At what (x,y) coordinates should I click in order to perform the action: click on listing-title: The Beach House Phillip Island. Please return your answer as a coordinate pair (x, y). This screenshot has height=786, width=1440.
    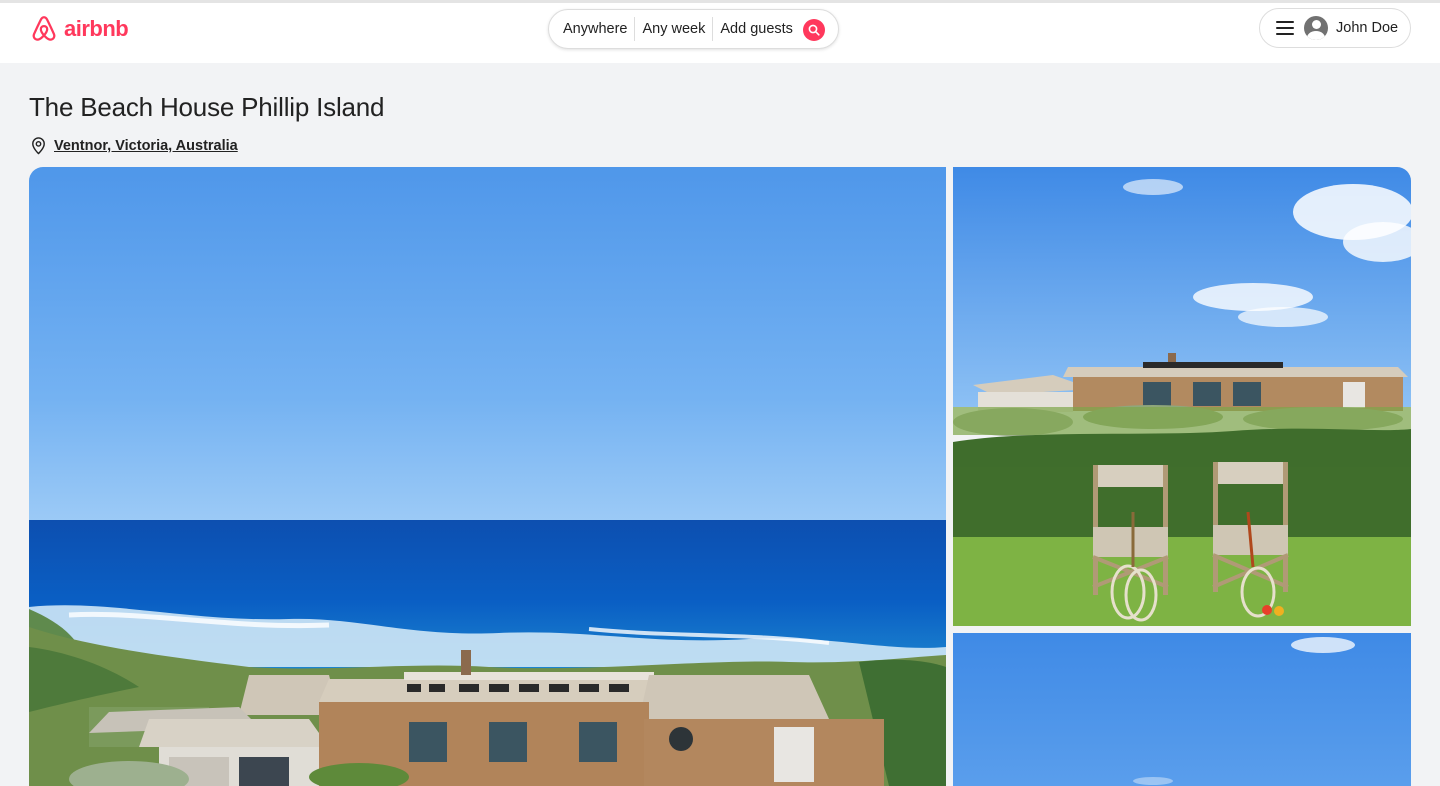
    Looking at the image, I should click on (207, 107).